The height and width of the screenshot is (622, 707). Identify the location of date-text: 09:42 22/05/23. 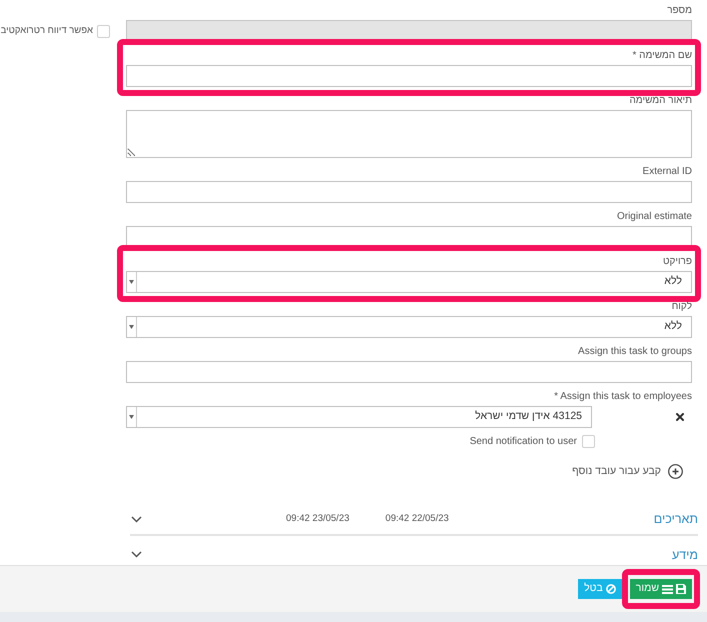
(417, 519).